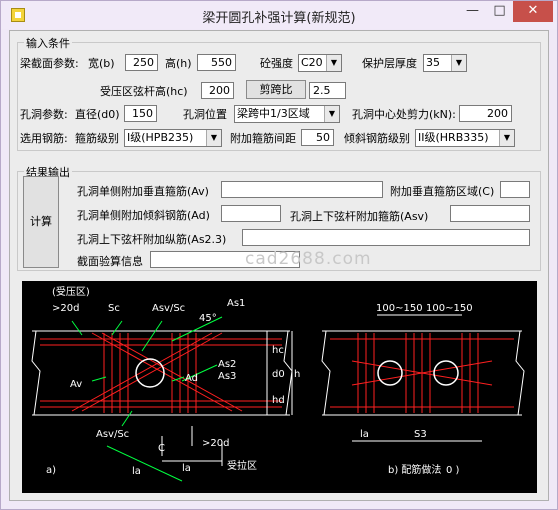 The image size is (558, 510). What do you see at coordinates (420, 434) in the screenshot?
I see `diagram-label-s3: S3` at bounding box center [420, 434].